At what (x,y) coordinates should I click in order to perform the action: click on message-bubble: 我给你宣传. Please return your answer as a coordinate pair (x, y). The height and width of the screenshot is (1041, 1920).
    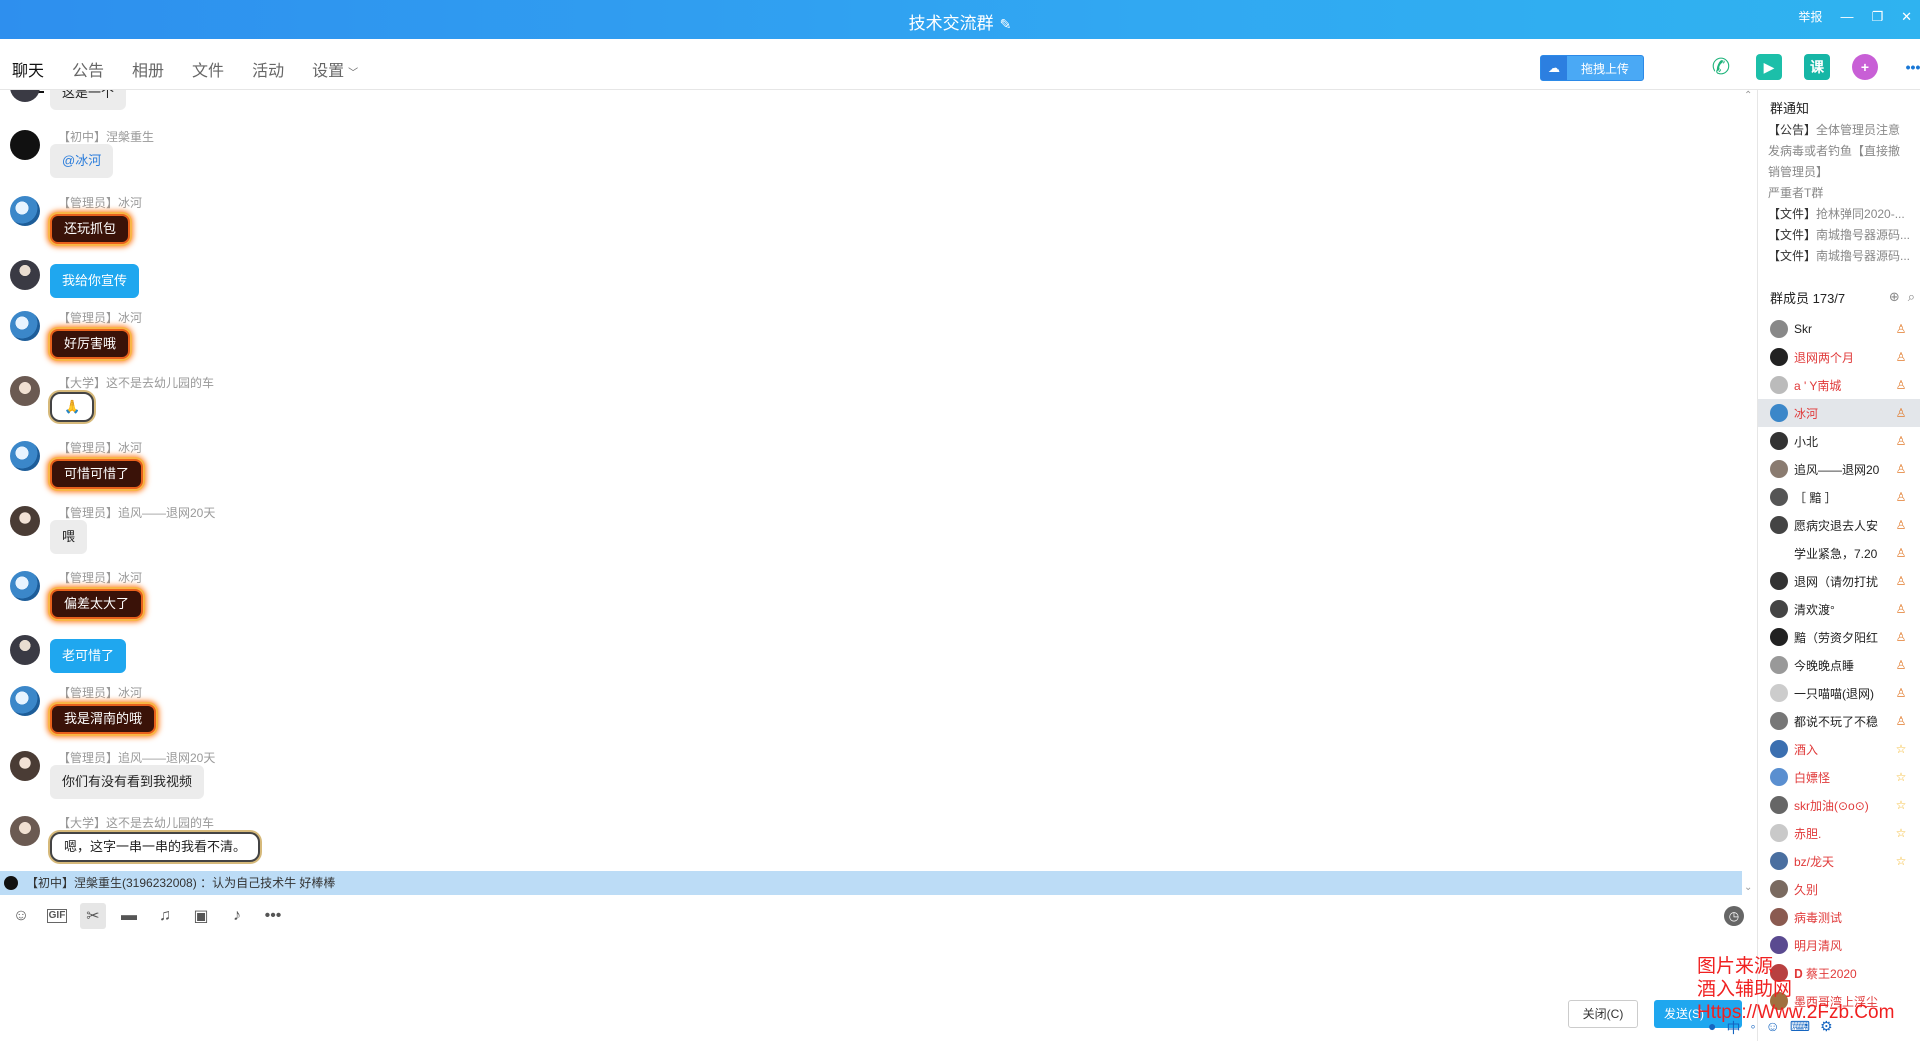
    Looking at the image, I should click on (95, 281).